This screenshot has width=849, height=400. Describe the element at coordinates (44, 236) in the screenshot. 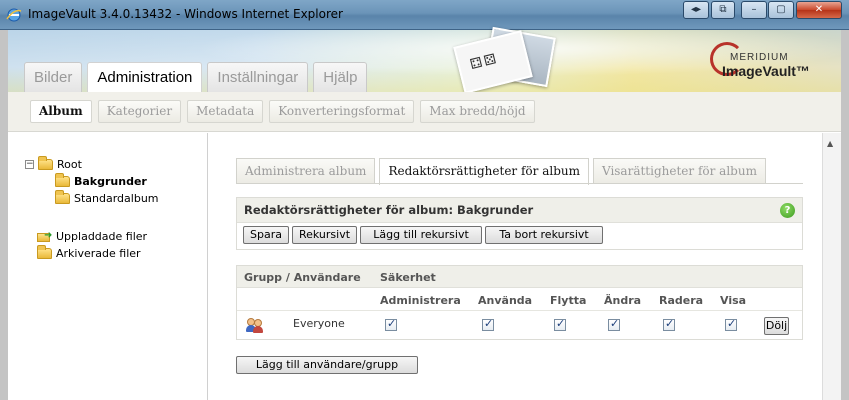

I see `upload-folder-icon: ➜` at that location.